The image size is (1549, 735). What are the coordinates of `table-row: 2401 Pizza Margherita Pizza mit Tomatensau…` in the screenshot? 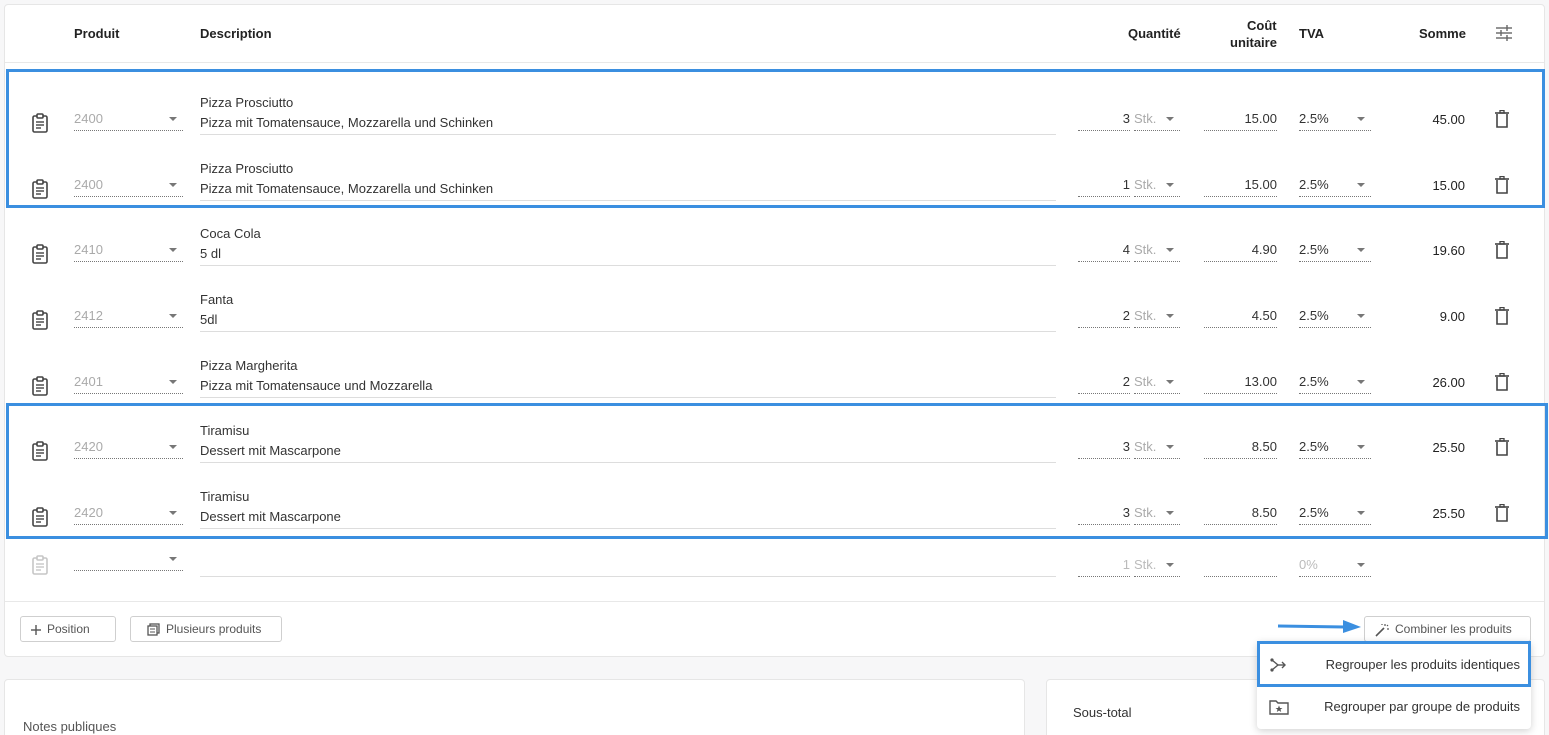 It's located at (774, 371).